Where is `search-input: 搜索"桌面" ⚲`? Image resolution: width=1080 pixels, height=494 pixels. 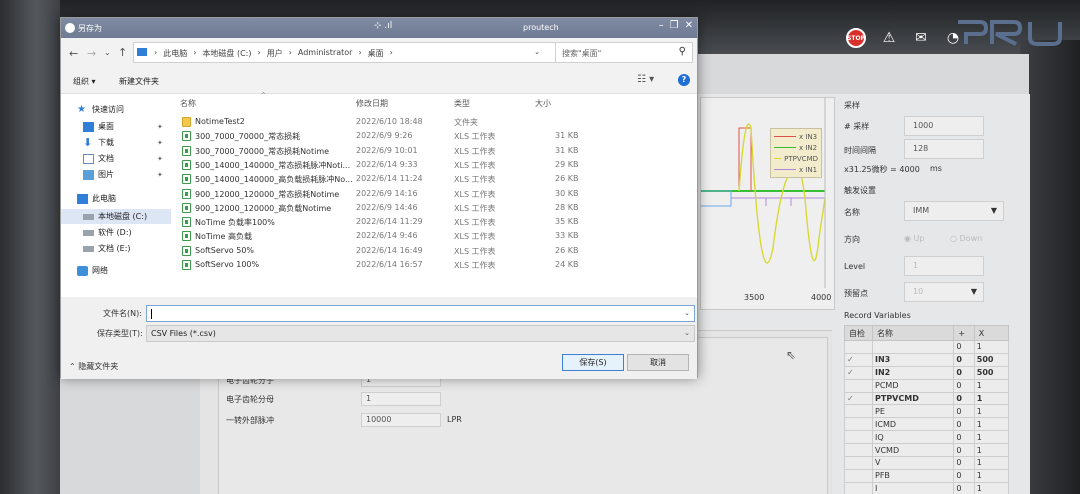 search-input: 搜索"桌面" ⚲ is located at coordinates (624, 52).